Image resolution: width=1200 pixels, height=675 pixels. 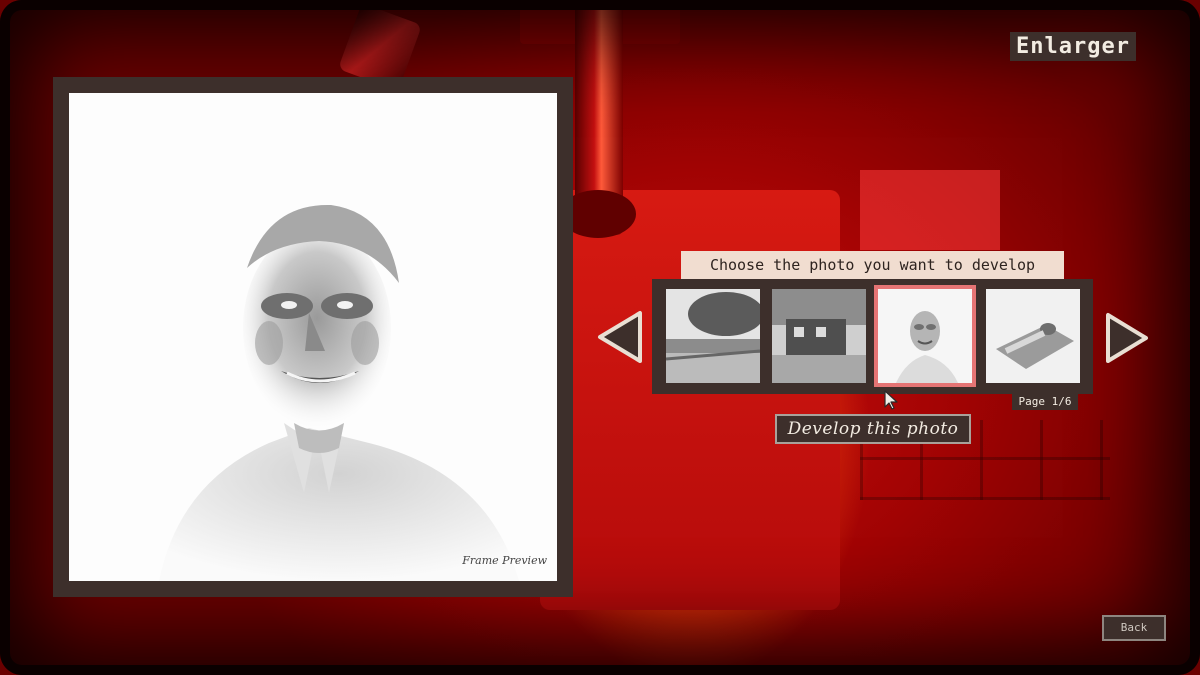 What do you see at coordinates (504, 560) in the screenshot?
I see `preview-caption: Frame Preview` at bounding box center [504, 560].